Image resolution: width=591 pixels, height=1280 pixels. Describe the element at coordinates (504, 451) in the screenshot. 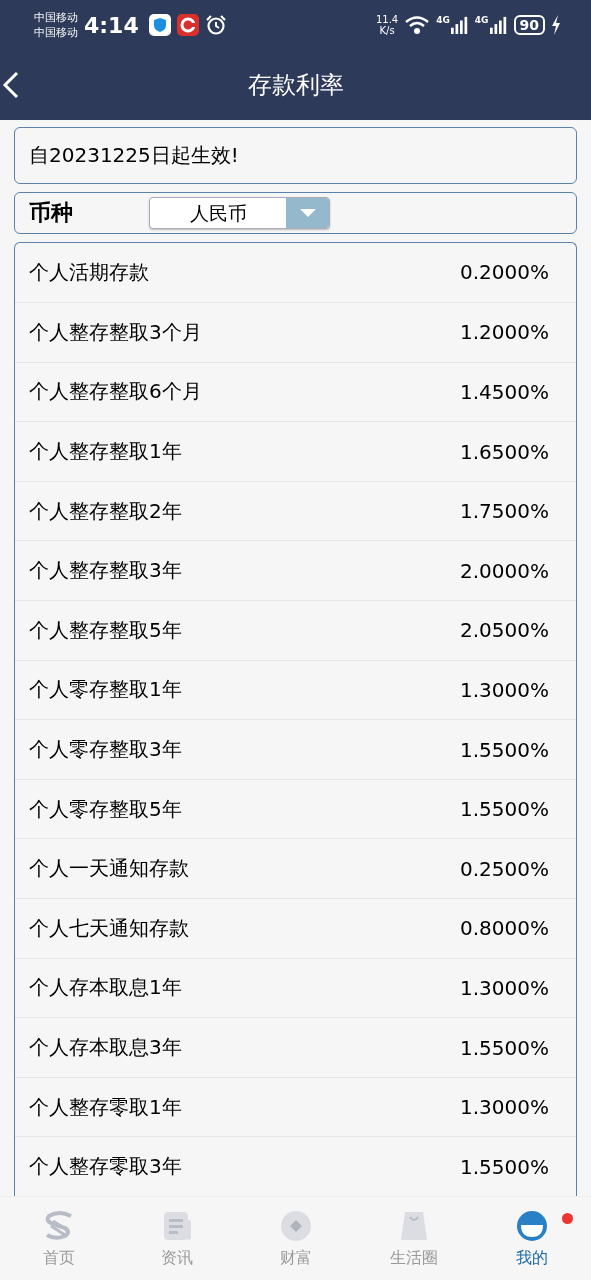

I see `interest-rate: 1.6500%` at that location.